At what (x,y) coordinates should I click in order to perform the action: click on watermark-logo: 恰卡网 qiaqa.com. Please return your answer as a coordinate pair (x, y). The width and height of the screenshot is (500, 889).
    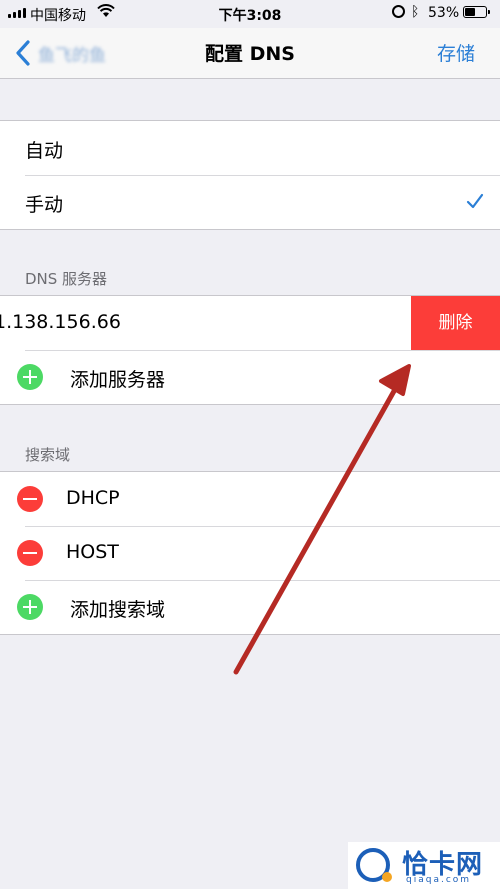
    Looking at the image, I should click on (424, 865).